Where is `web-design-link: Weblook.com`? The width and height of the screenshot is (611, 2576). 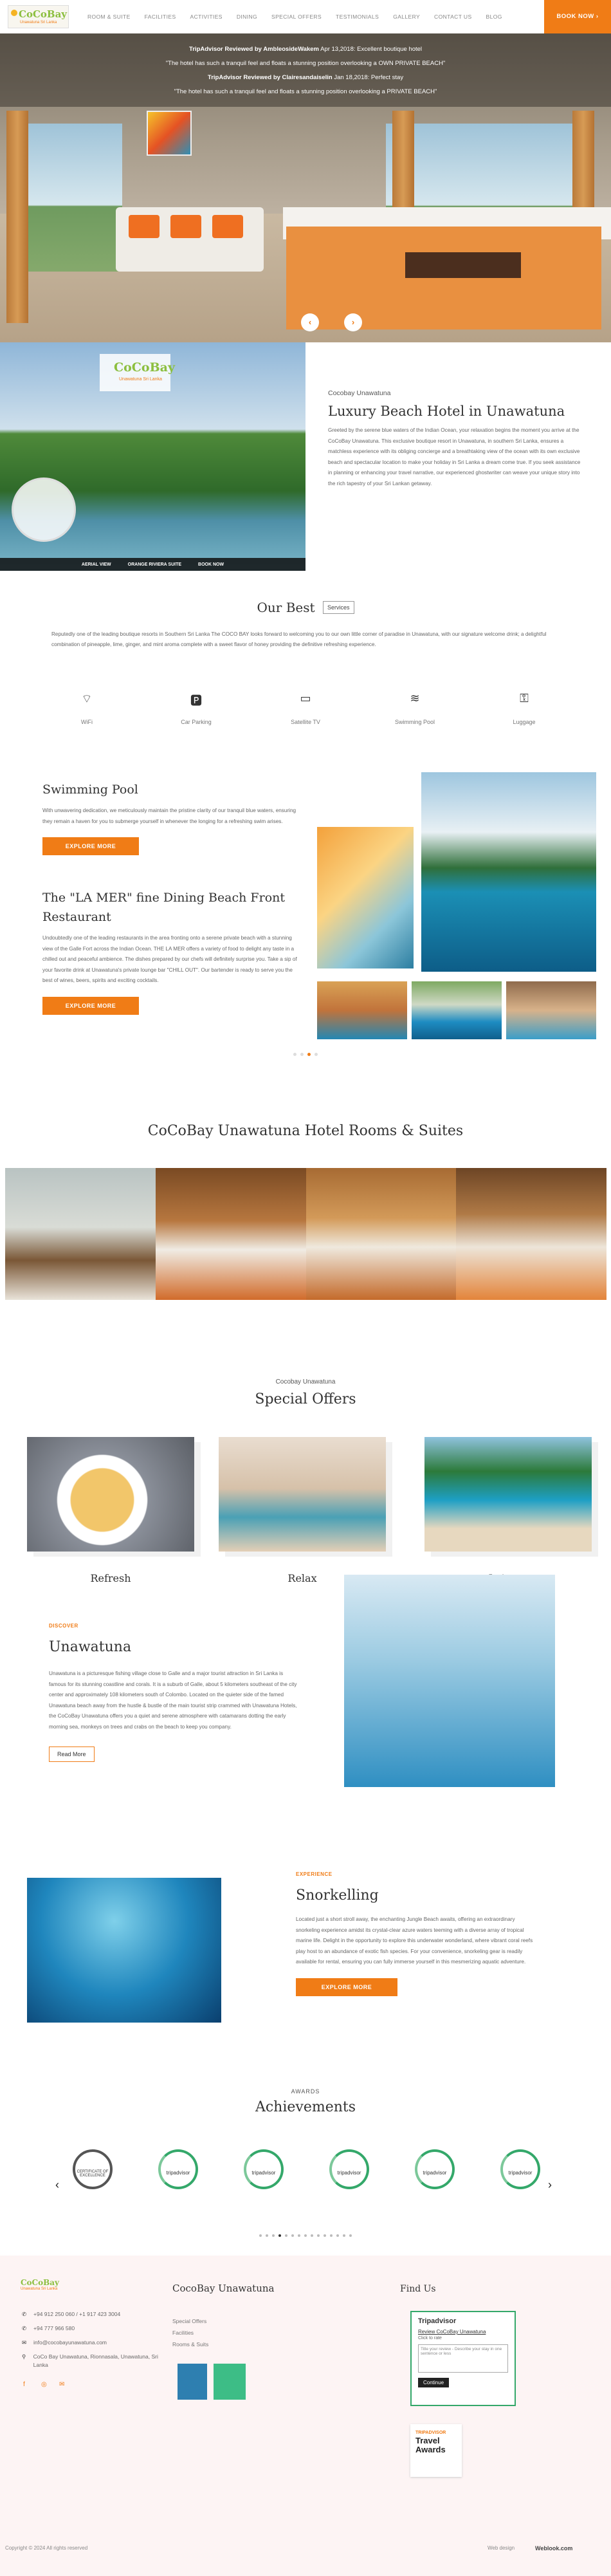
web-design-link: Weblook.com is located at coordinates (553, 2548).